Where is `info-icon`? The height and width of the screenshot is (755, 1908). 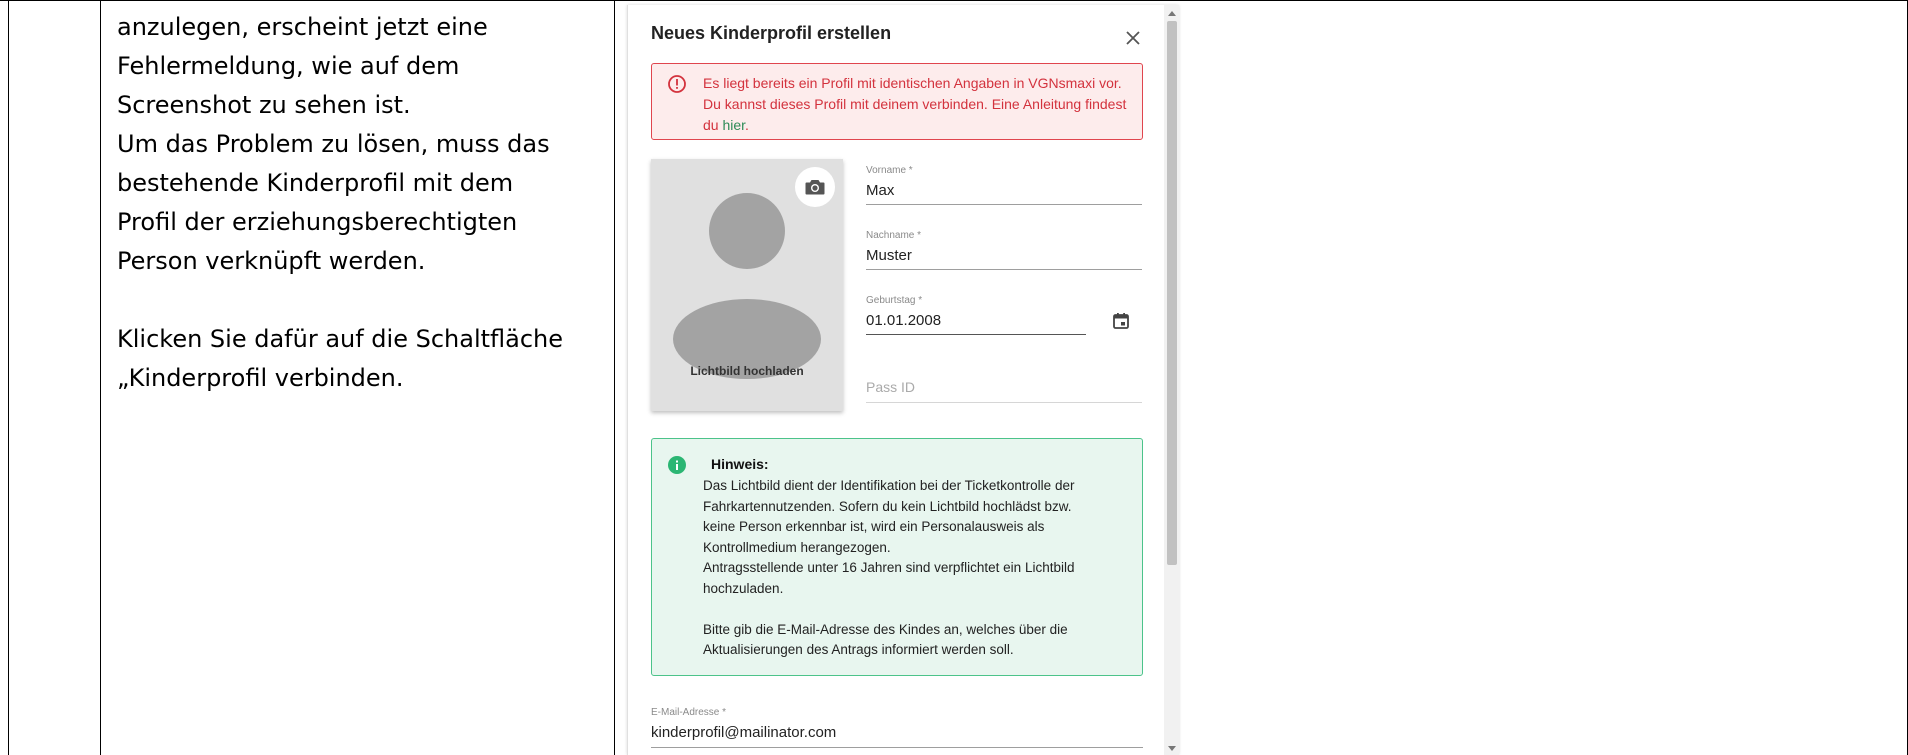 info-icon is located at coordinates (677, 465).